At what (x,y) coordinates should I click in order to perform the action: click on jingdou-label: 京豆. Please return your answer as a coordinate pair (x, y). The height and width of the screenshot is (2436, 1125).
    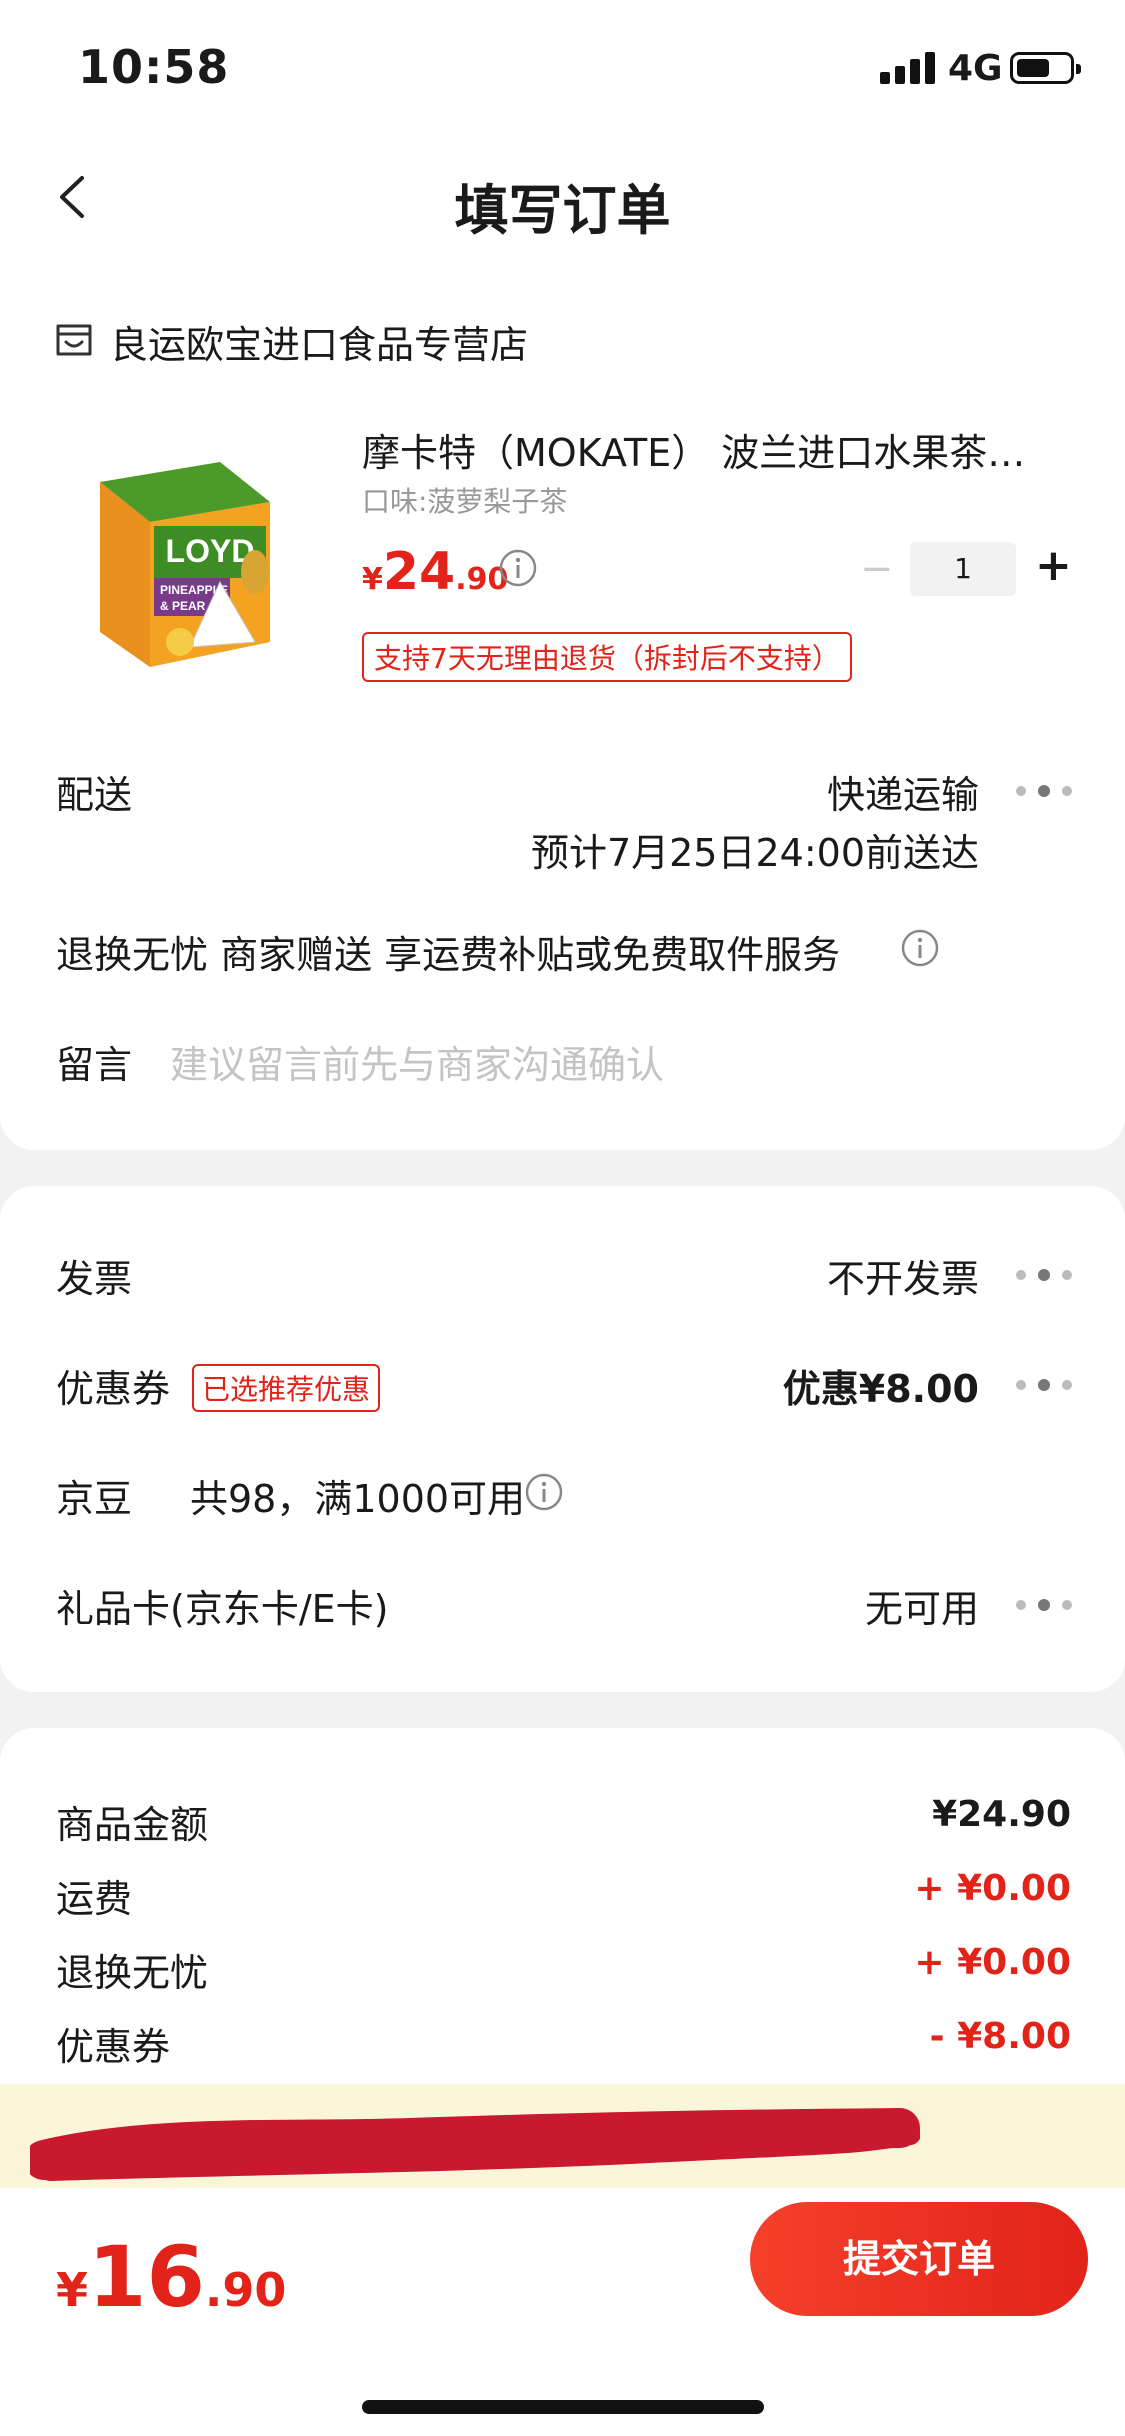
    Looking at the image, I should click on (94, 1499).